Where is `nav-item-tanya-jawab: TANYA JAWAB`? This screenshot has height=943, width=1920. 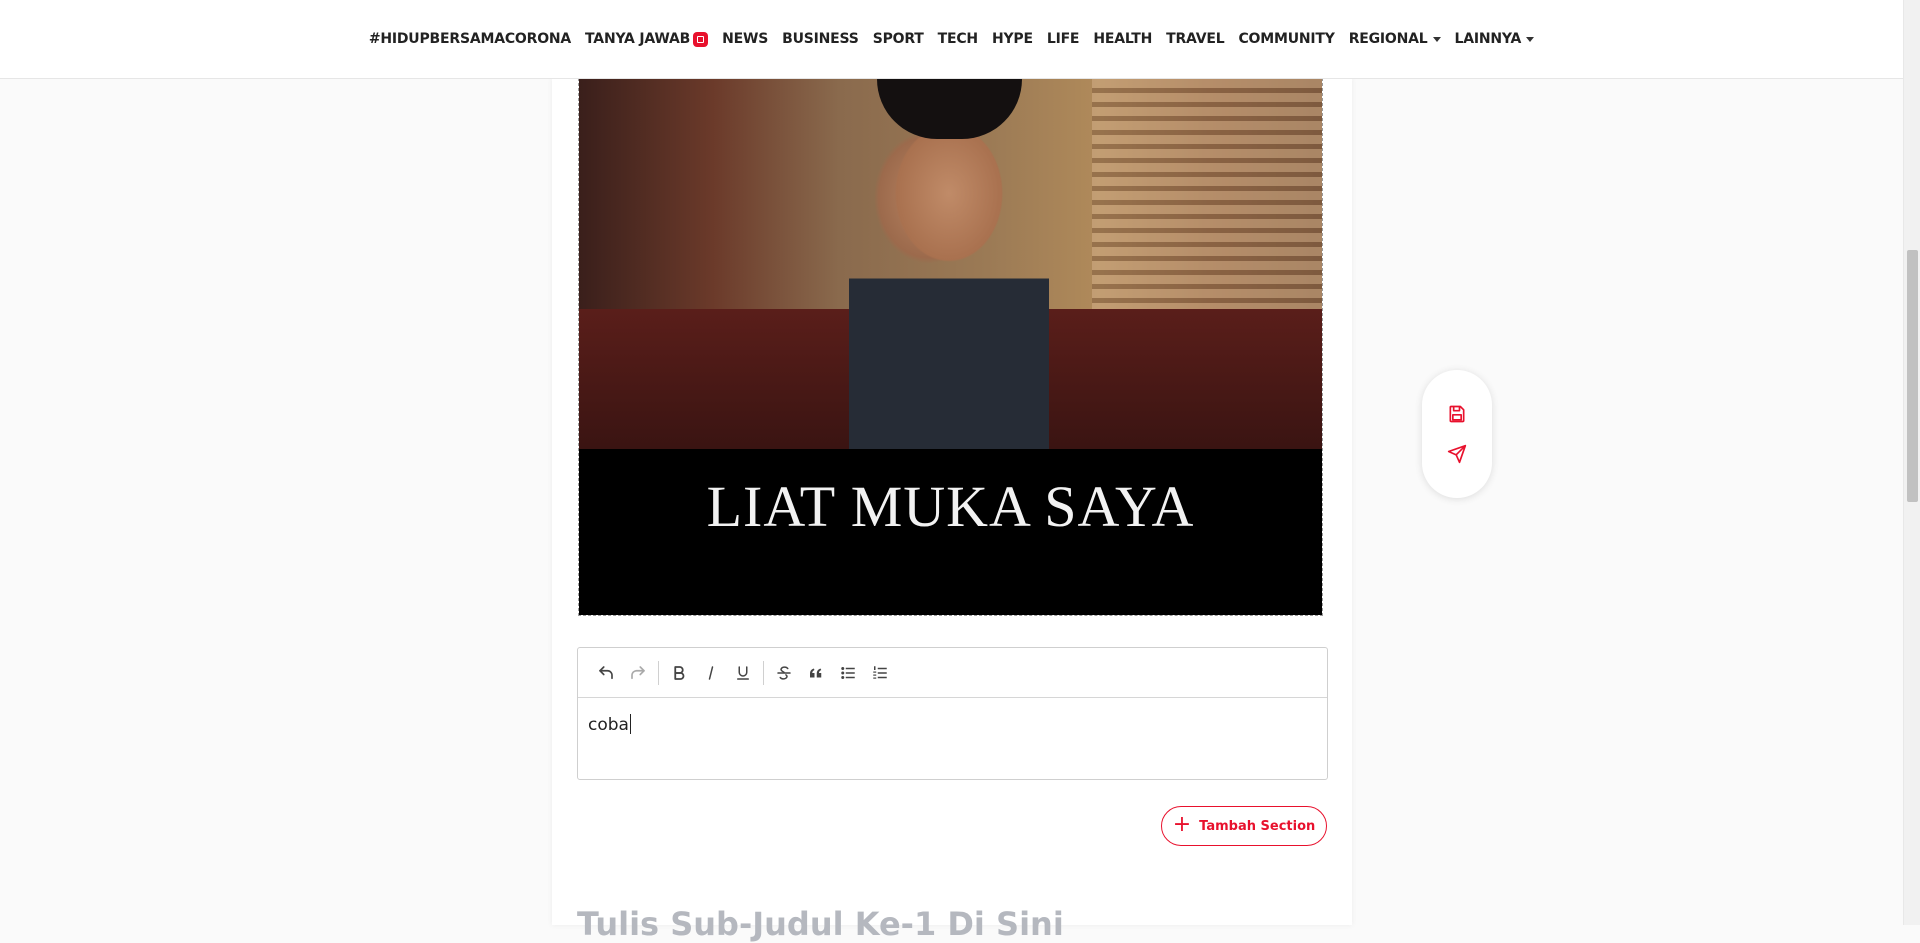
nav-item-tanya-jawab: TANYA JAWAB is located at coordinates (646, 39).